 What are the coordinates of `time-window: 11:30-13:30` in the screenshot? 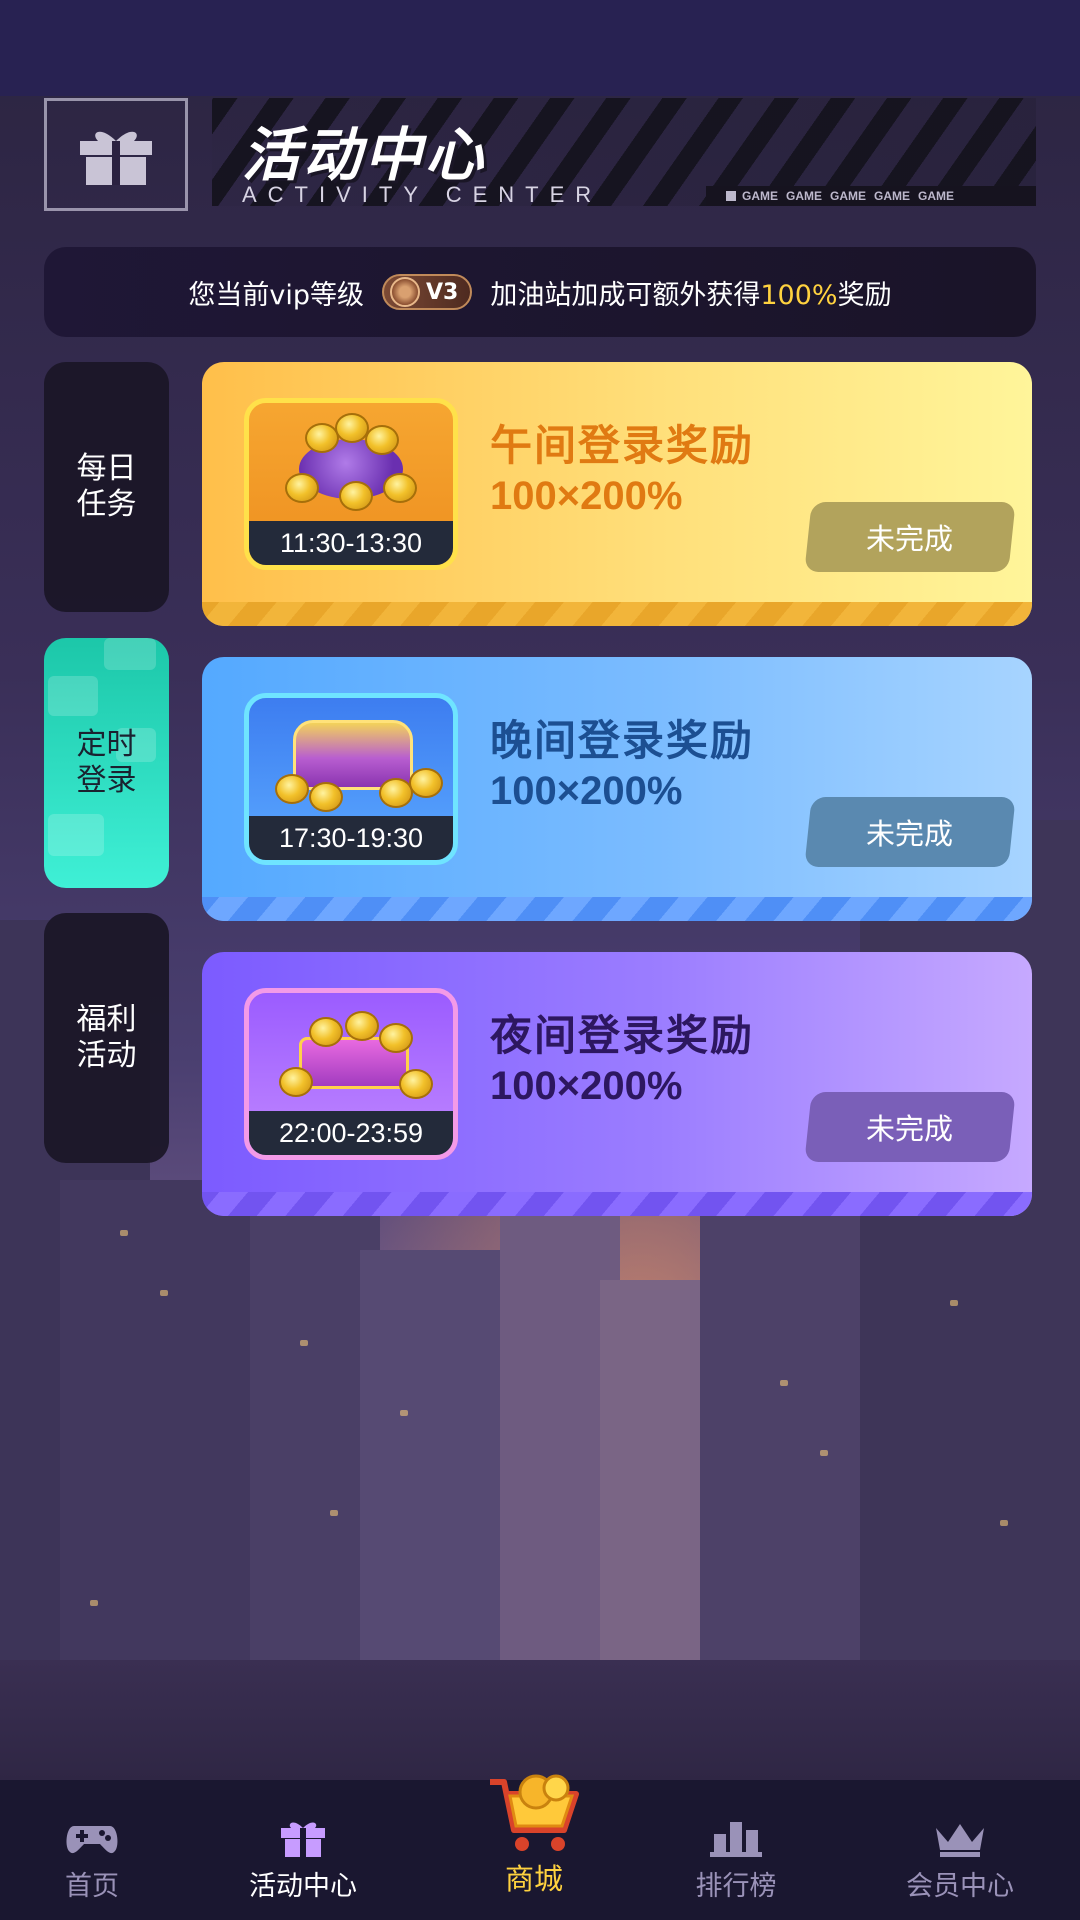 It's located at (351, 543).